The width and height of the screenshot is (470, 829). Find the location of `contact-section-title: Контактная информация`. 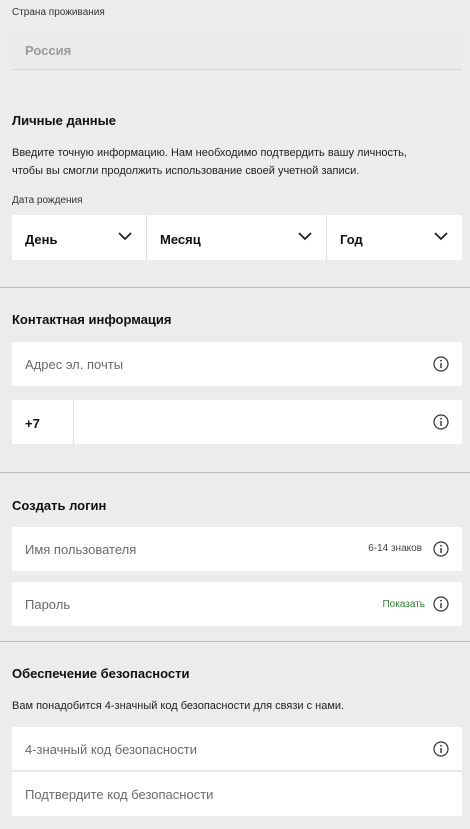

contact-section-title: Контактная информация is located at coordinates (92, 319).